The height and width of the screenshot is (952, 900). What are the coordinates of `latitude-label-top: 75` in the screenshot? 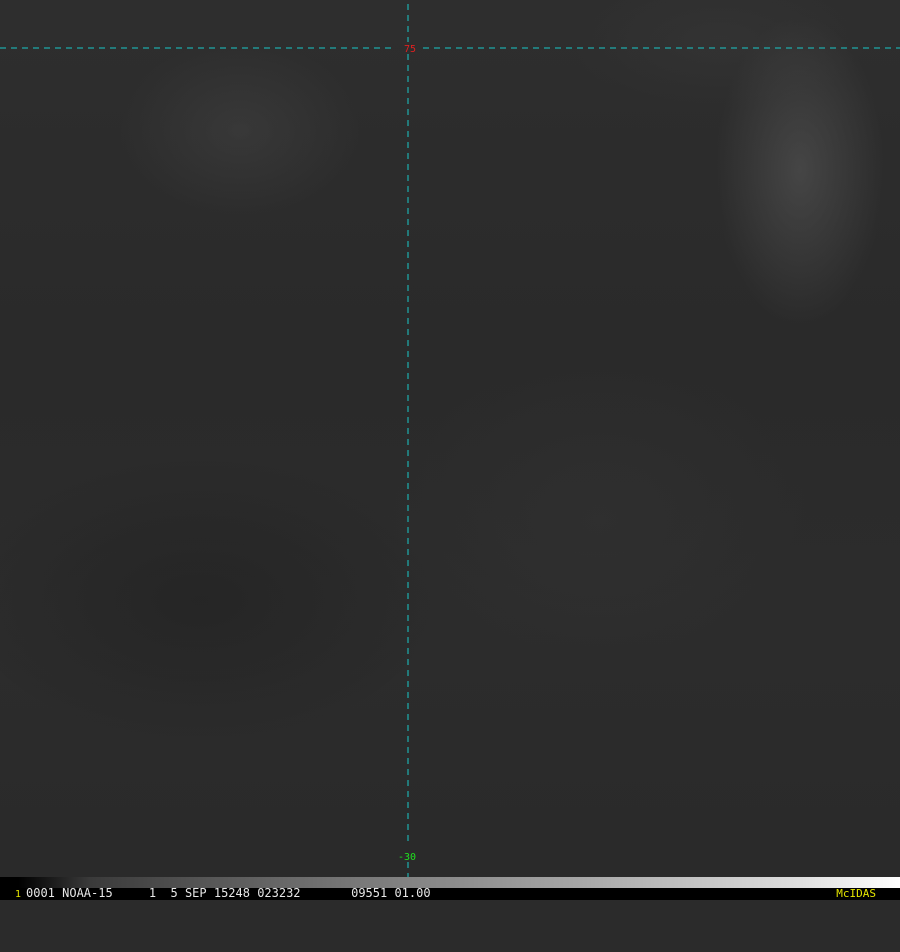 It's located at (410, 49).